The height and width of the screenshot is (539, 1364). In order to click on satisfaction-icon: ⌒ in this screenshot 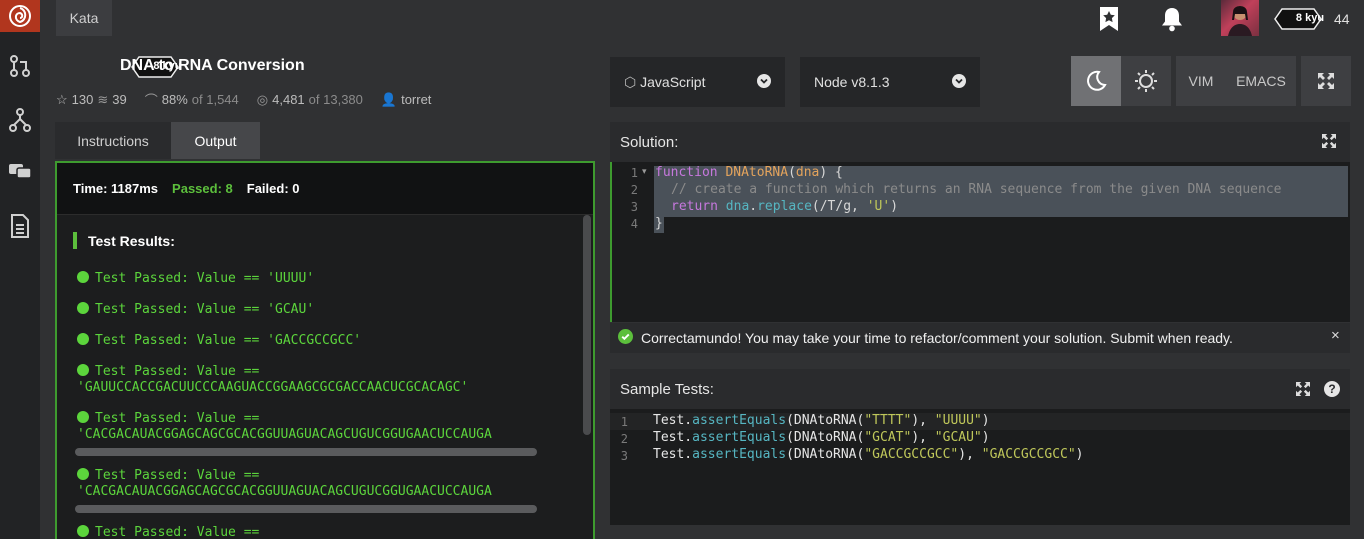, I will do `click(151, 100)`.